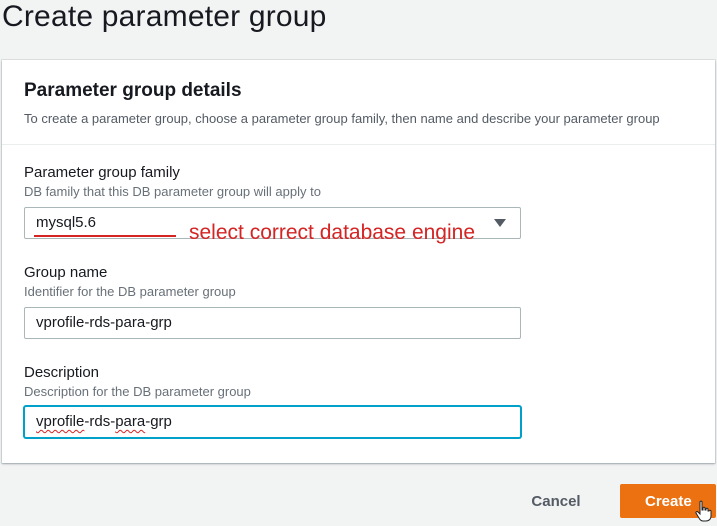 Image resolution: width=717 pixels, height=526 pixels. Describe the element at coordinates (130, 291) in the screenshot. I see `group-name-hint: Identifier for the DB parameter group` at that location.